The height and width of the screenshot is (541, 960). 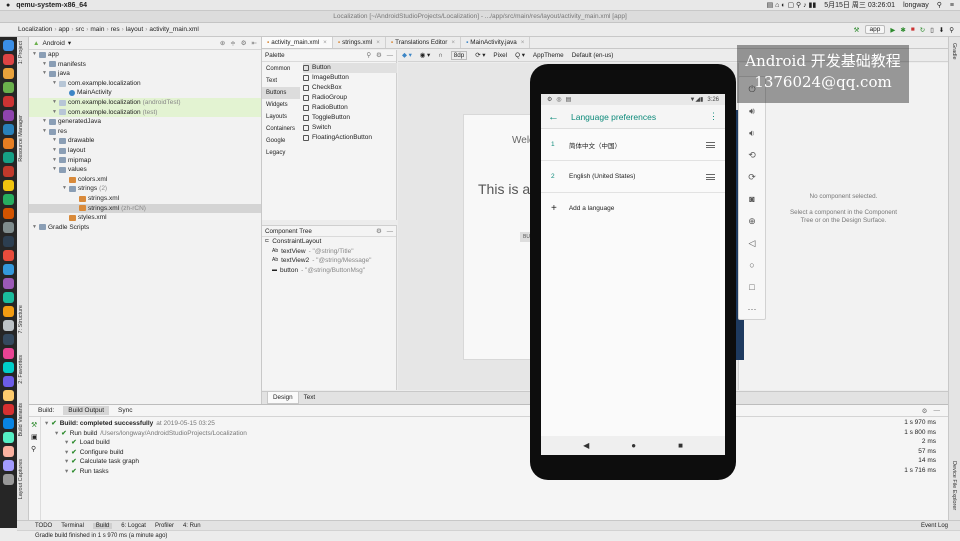 What do you see at coordinates (281, 93) in the screenshot?
I see `palette-category: Buttons` at bounding box center [281, 93].